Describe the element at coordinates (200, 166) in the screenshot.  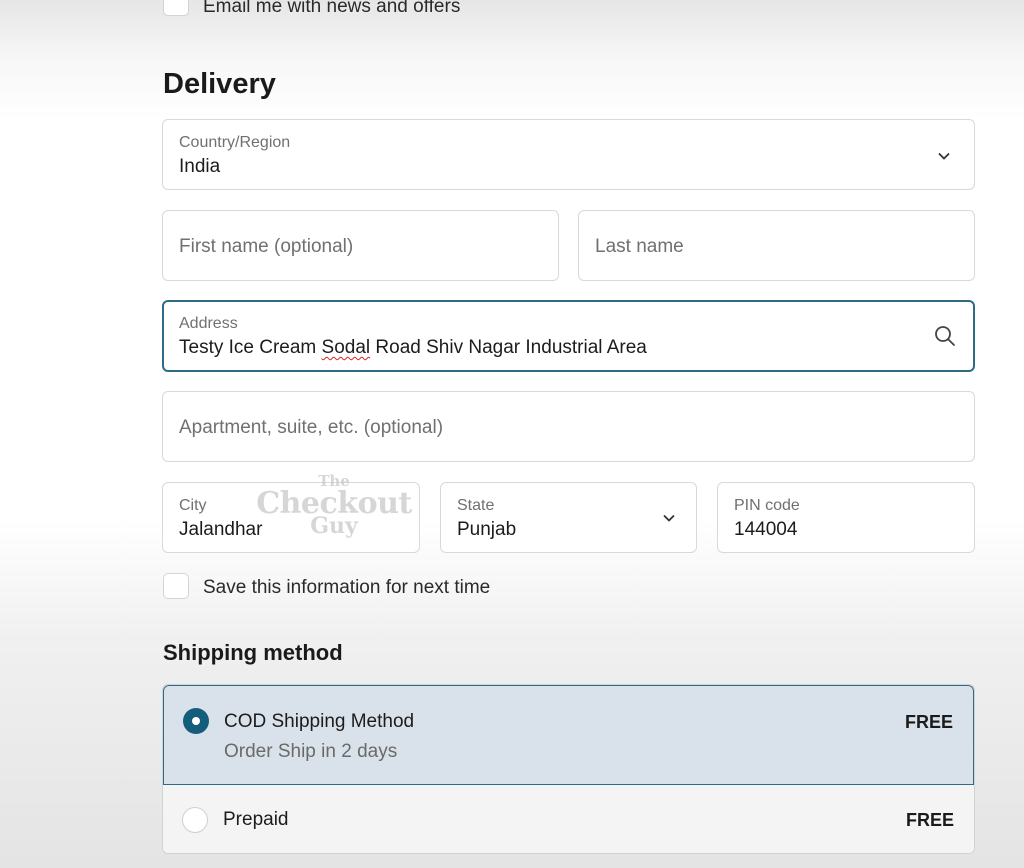
I see `country-value: India` at that location.